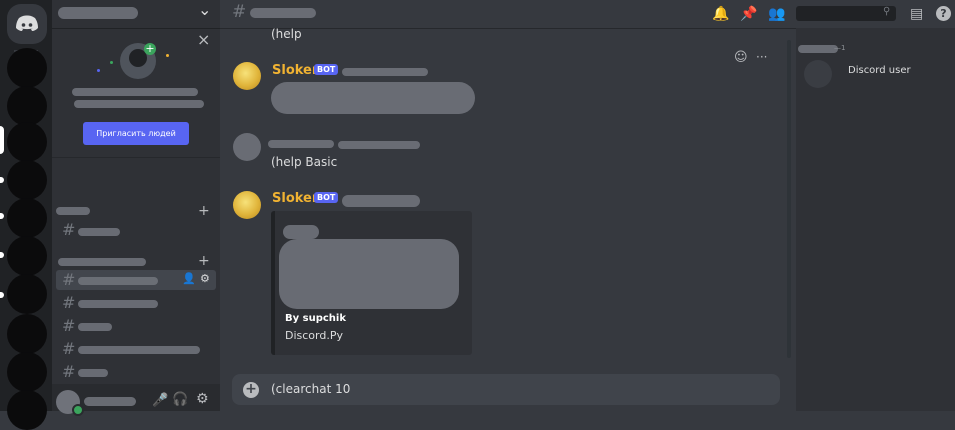 This screenshot has width=955, height=430. I want to click on invite-plus-badge: +, so click(150, 48).